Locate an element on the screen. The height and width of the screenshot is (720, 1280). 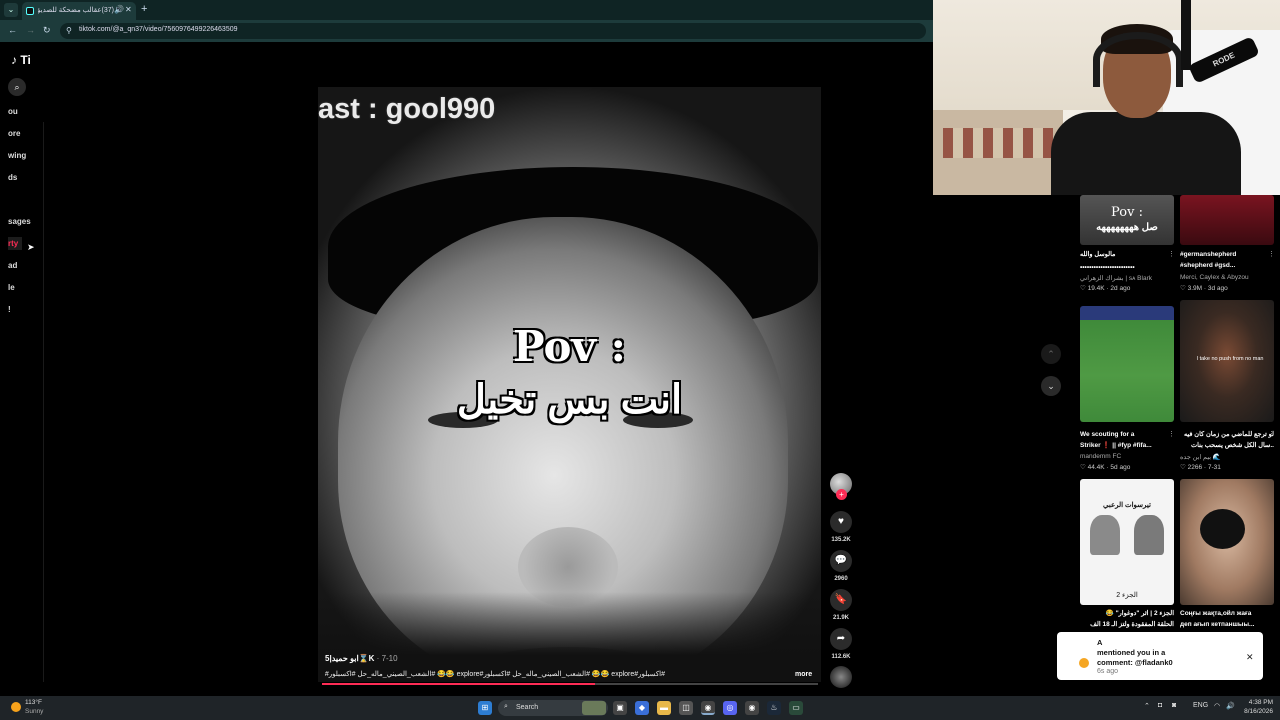
comment-icon: 💬 is located at coordinates (841, 561).